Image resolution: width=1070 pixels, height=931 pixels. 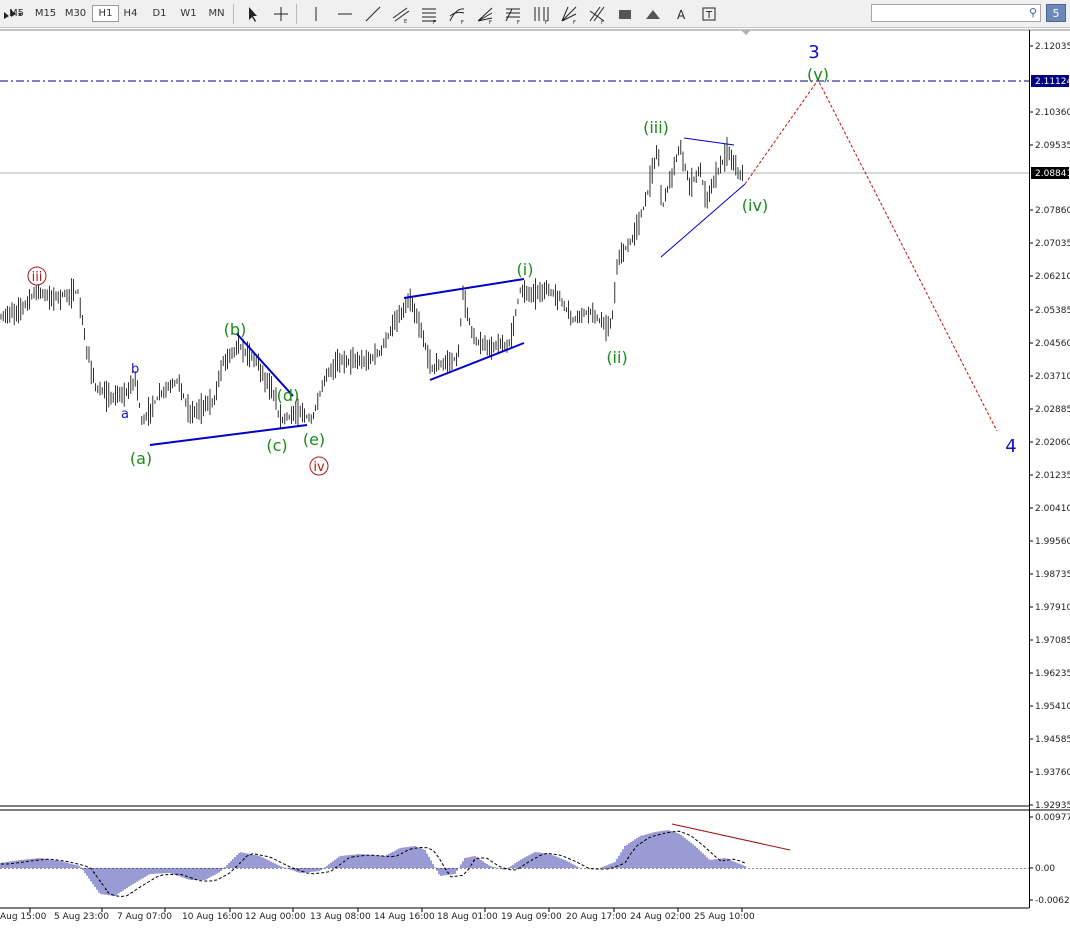 What do you see at coordinates (731, 837) in the screenshot?
I see `divergence-line` at bounding box center [731, 837].